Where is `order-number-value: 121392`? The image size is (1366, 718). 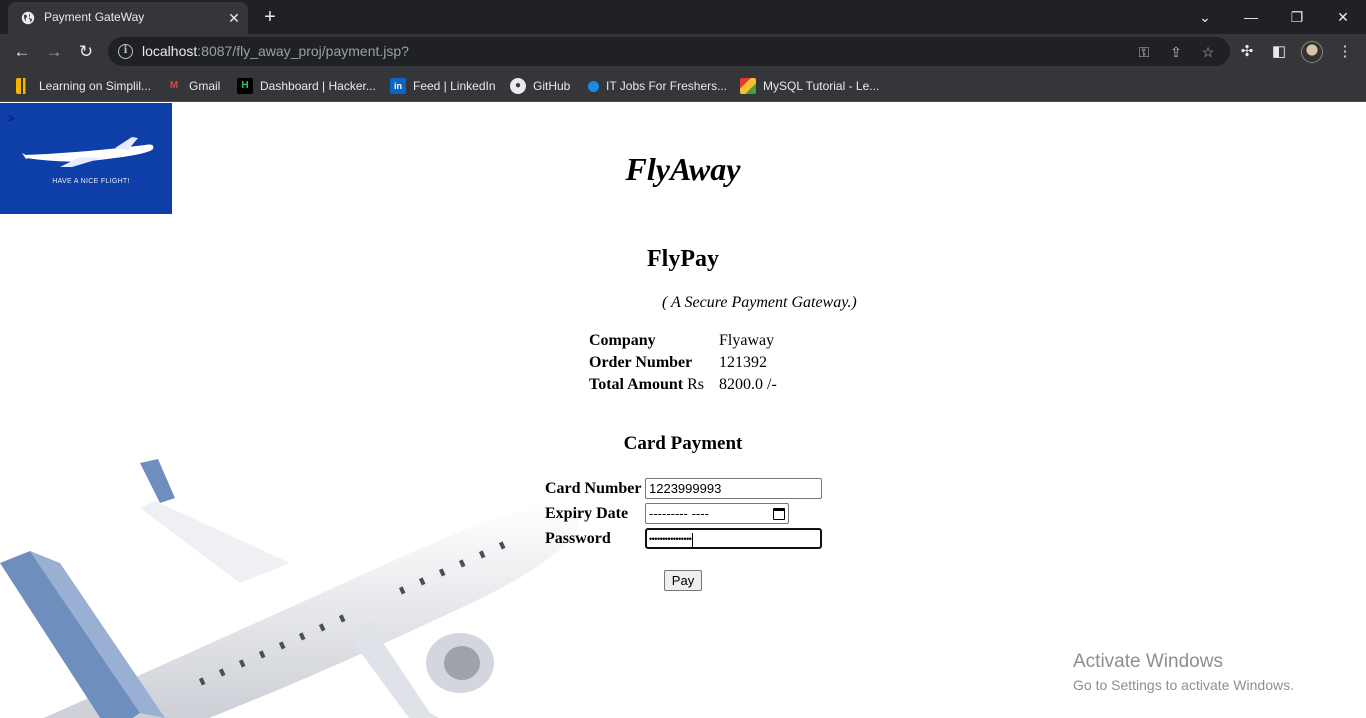 order-number-value: 121392 is located at coordinates (743, 362).